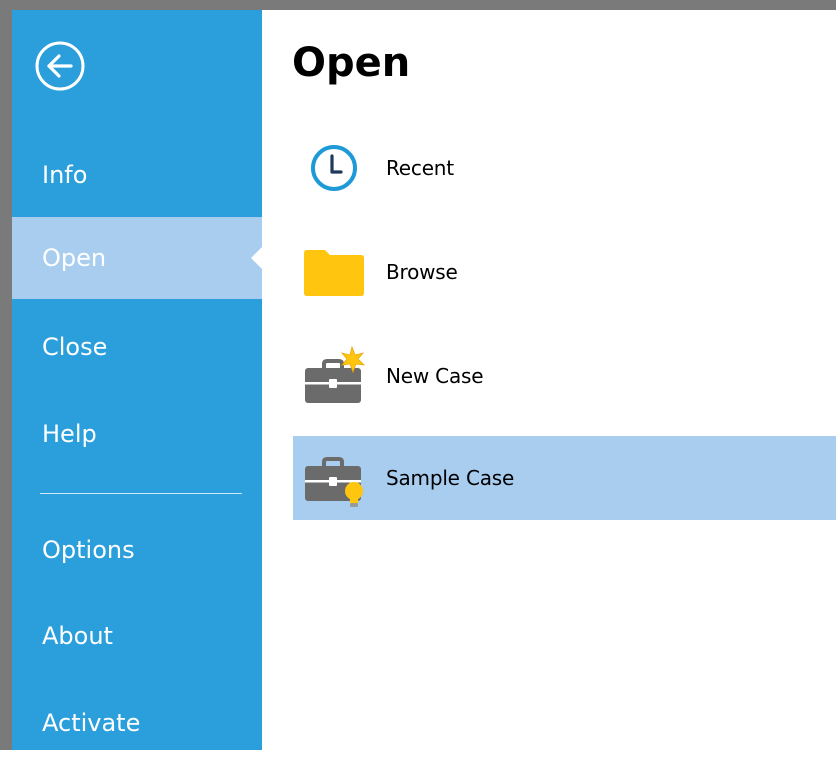  I want to click on sidebar-item-label: Close, so click(75, 347).